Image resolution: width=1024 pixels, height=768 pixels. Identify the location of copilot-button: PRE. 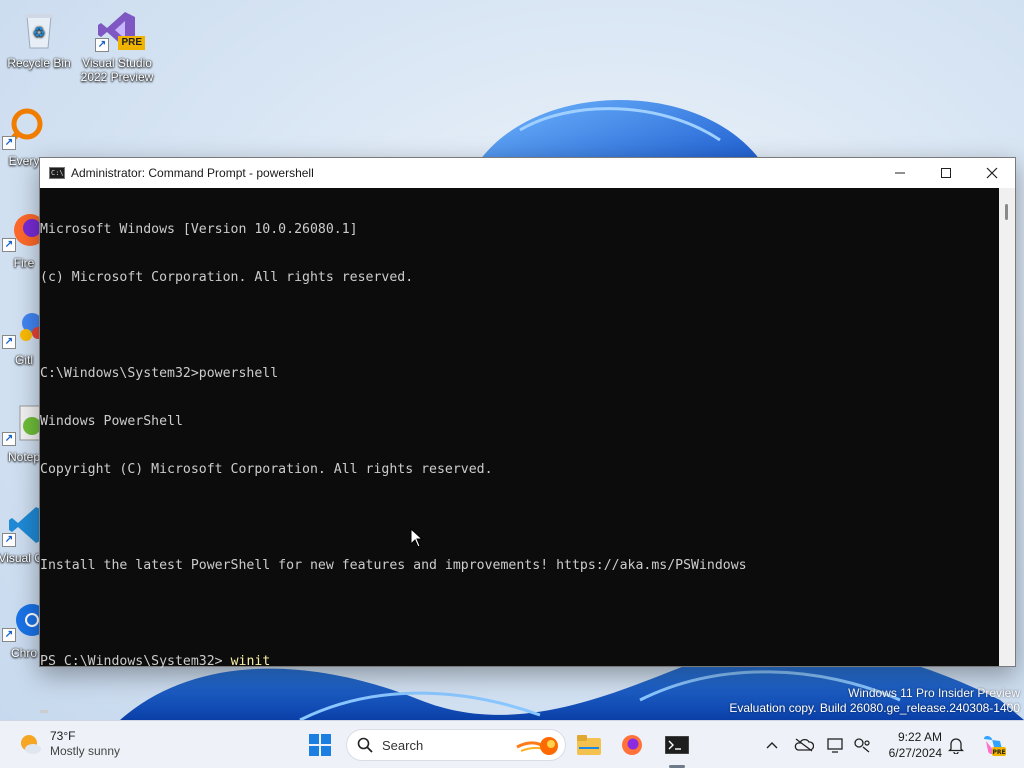
(993, 745).